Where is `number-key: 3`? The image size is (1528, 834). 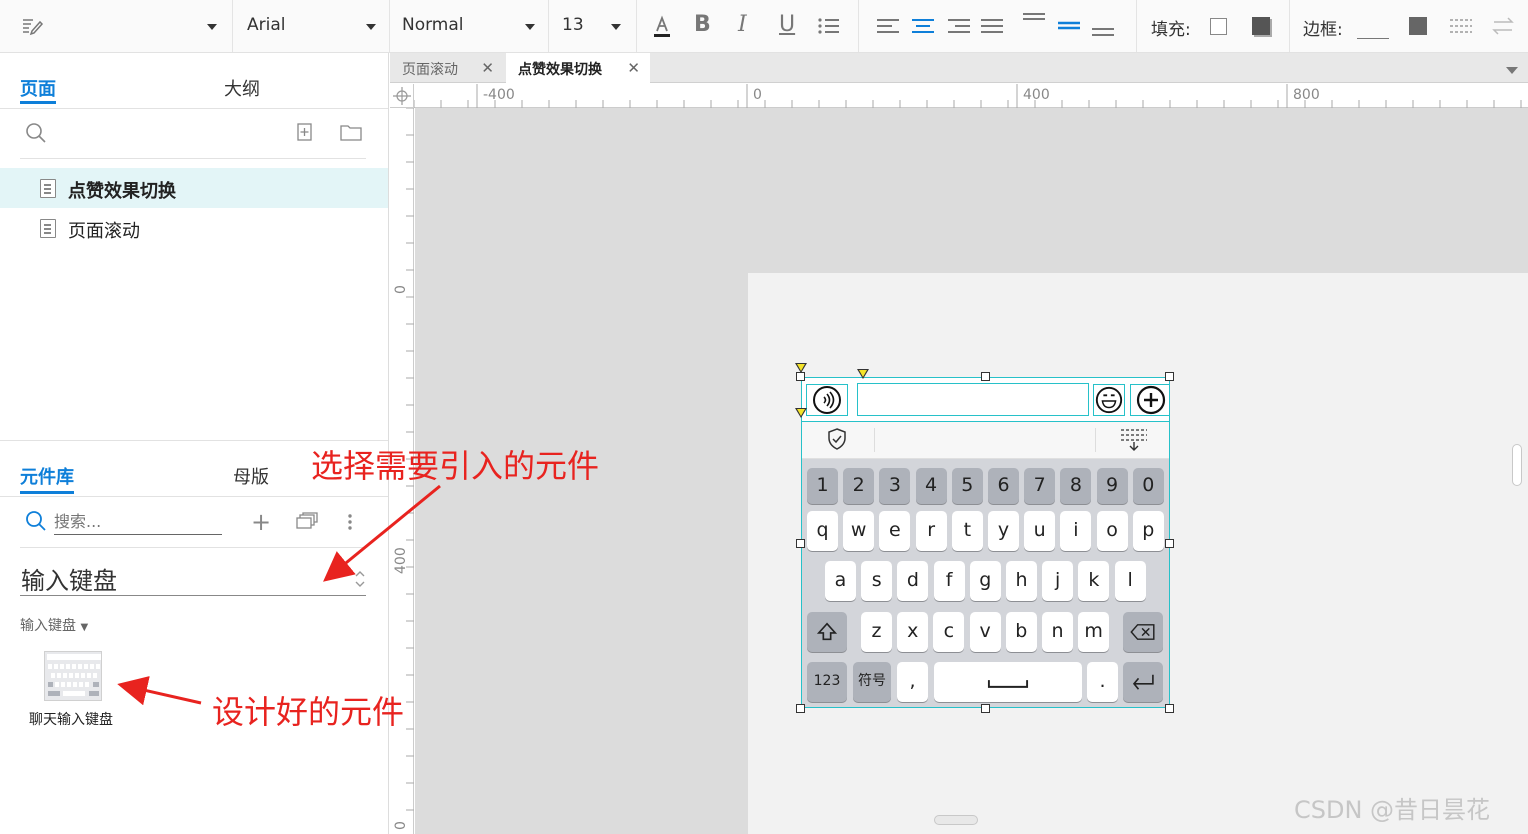 number-key: 3 is located at coordinates (895, 486).